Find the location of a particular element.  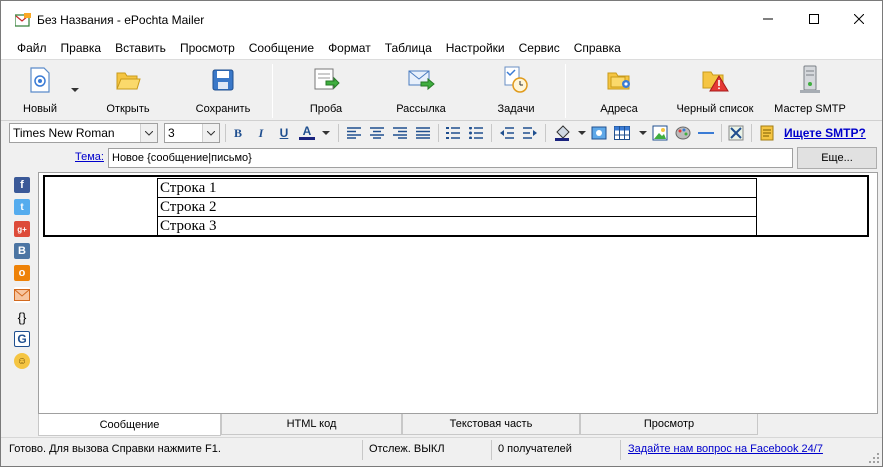

blacklist-button: Черный список is located at coordinates (715, 92).